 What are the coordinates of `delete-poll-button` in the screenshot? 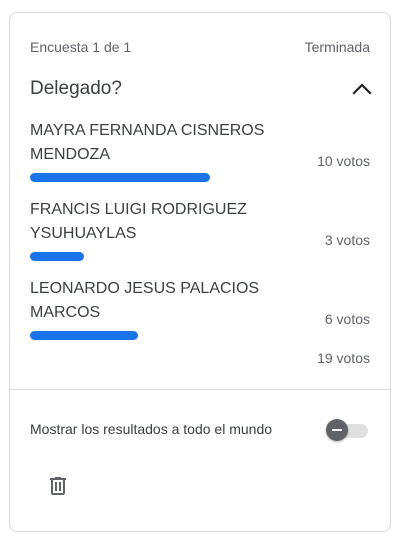 It's located at (58, 486).